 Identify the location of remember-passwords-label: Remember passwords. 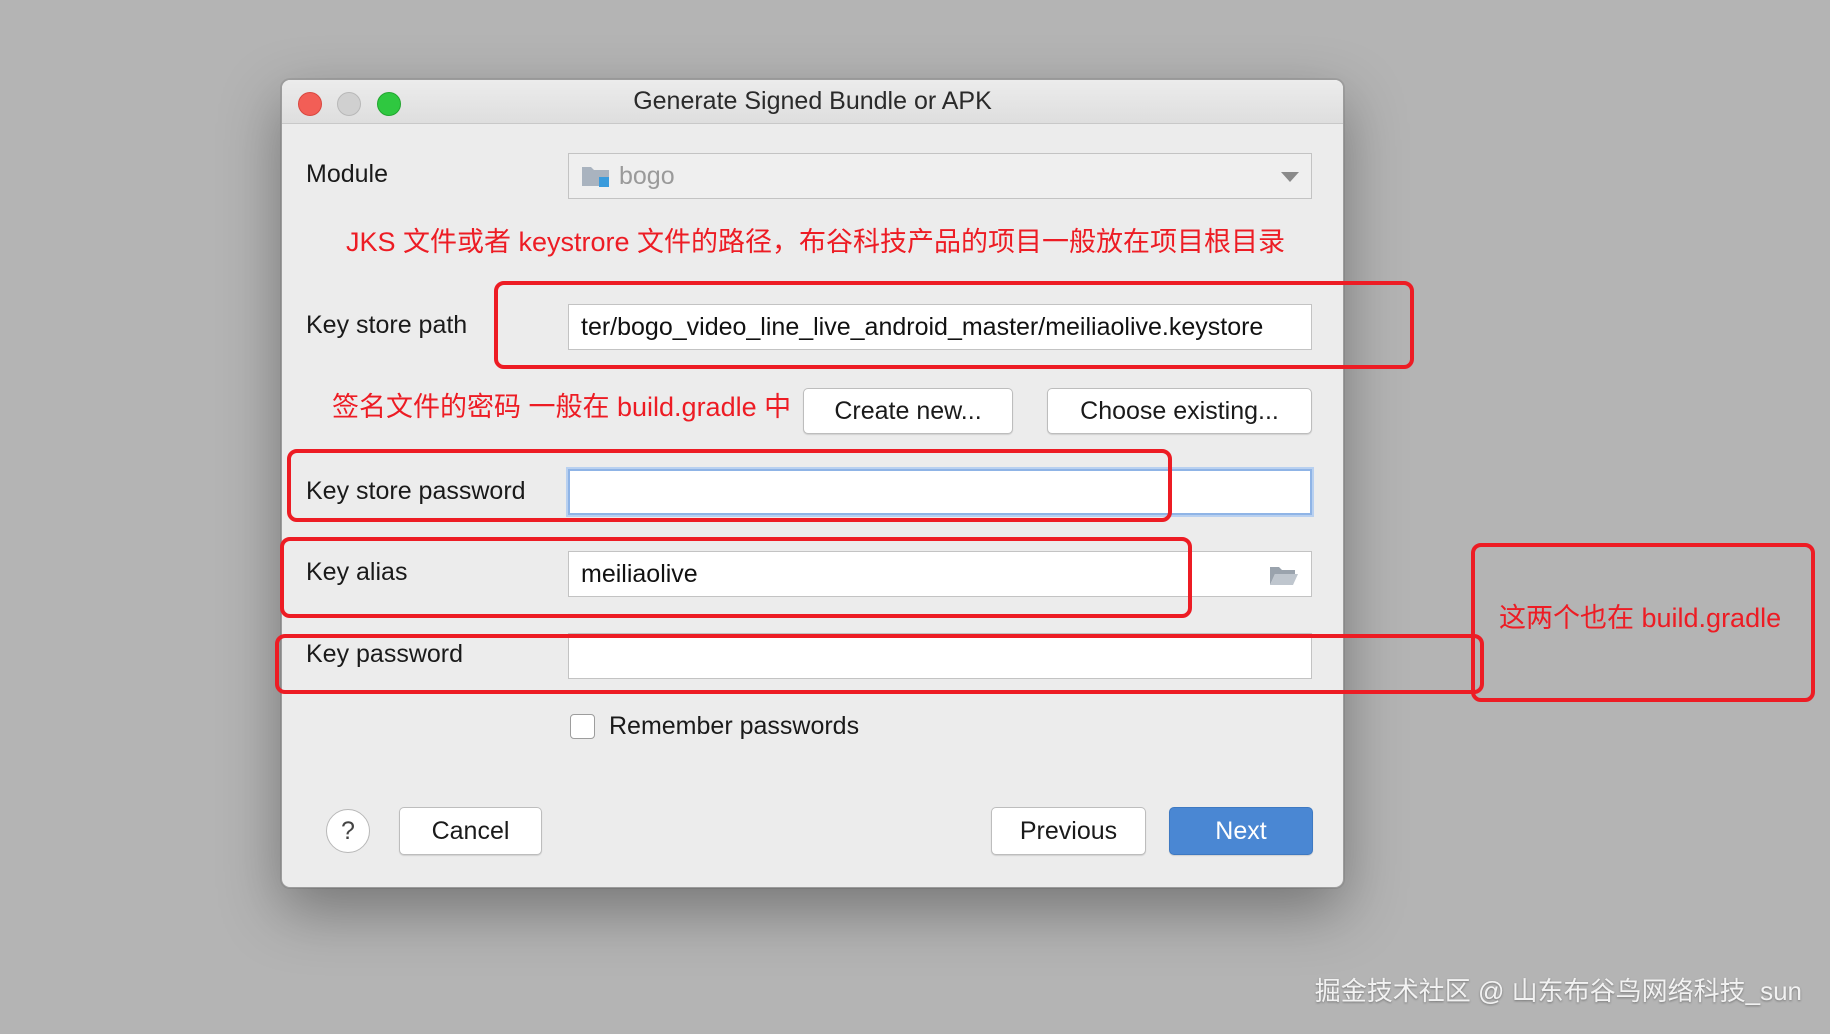
(734, 726).